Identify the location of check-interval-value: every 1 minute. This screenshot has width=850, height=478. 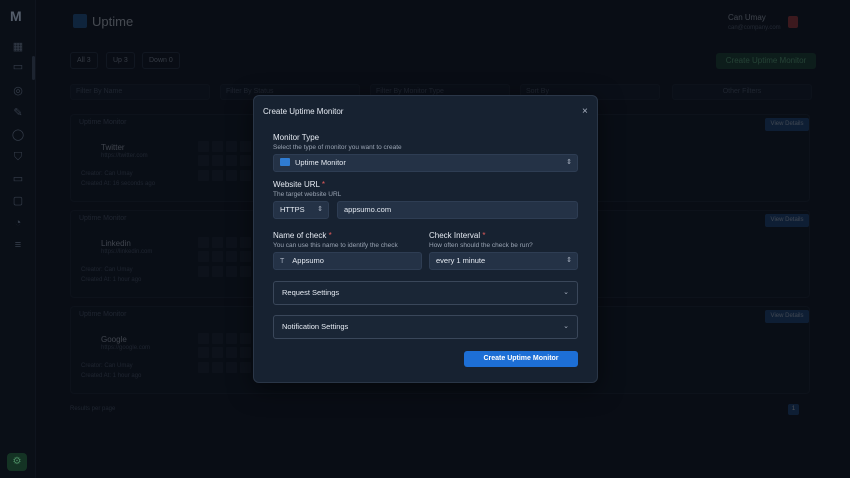
(461, 260).